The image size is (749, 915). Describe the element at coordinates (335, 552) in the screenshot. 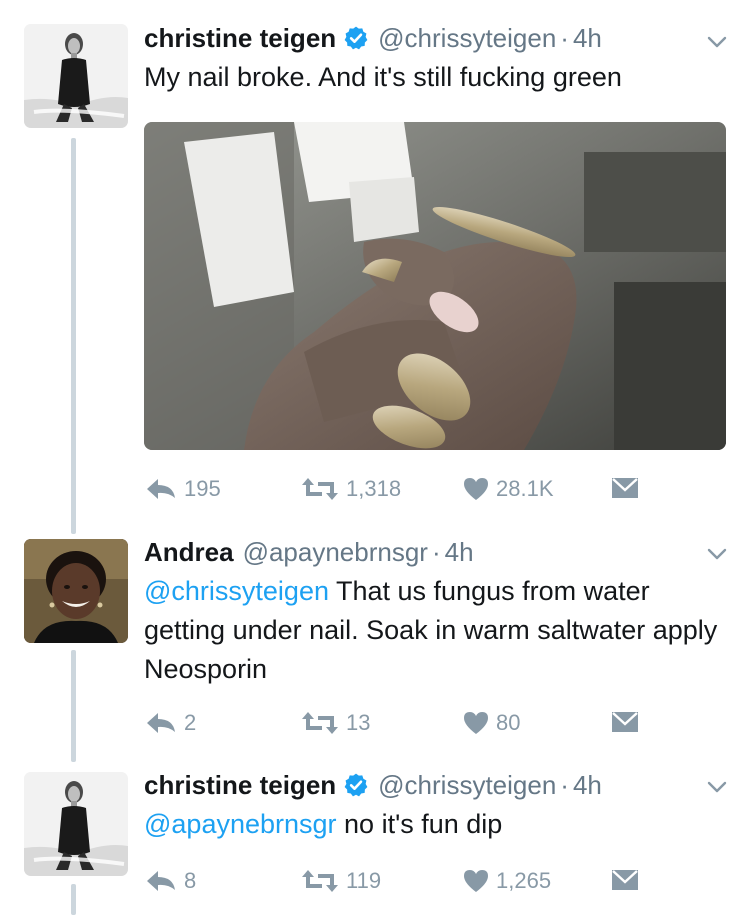

I see `user-handle: @apaynebrnsgr` at that location.